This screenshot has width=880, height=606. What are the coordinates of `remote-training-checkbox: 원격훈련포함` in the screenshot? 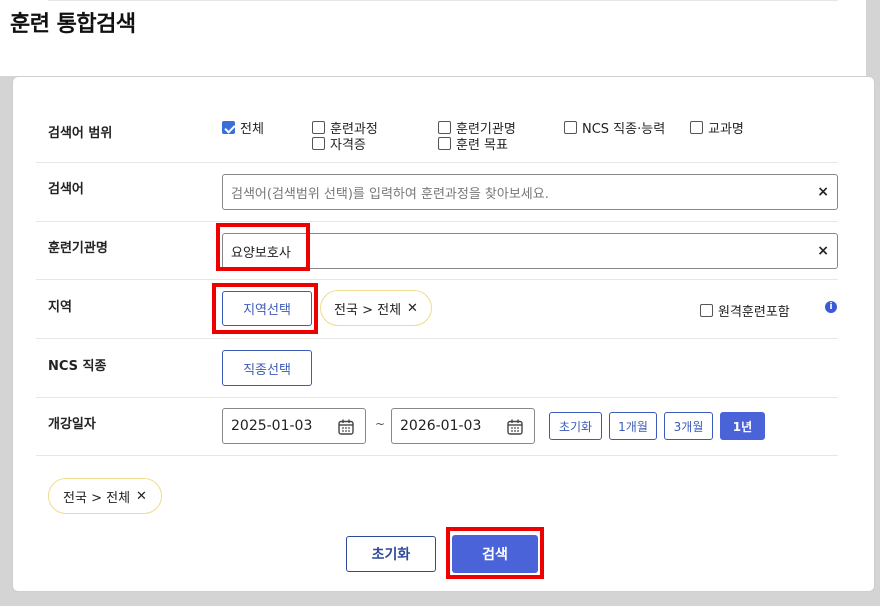 It's located at (745, 310).